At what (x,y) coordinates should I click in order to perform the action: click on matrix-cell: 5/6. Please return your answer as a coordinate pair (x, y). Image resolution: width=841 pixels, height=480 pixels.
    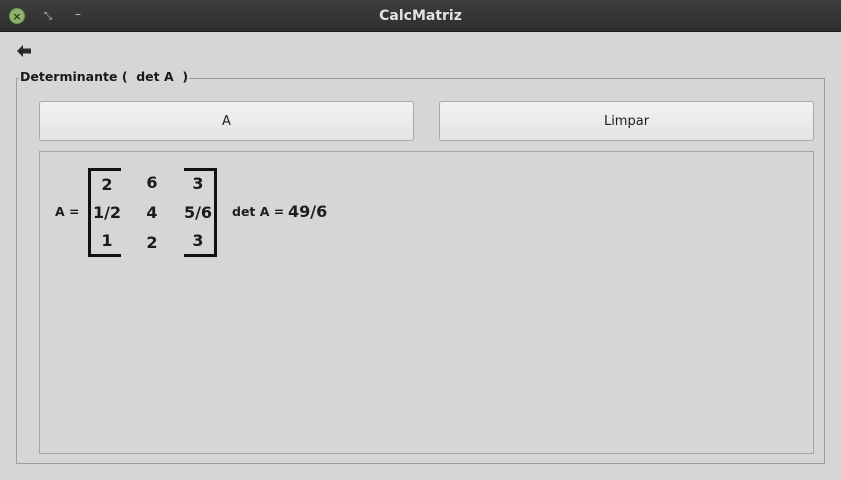
    Looking at the image, I should click on (198, 212).